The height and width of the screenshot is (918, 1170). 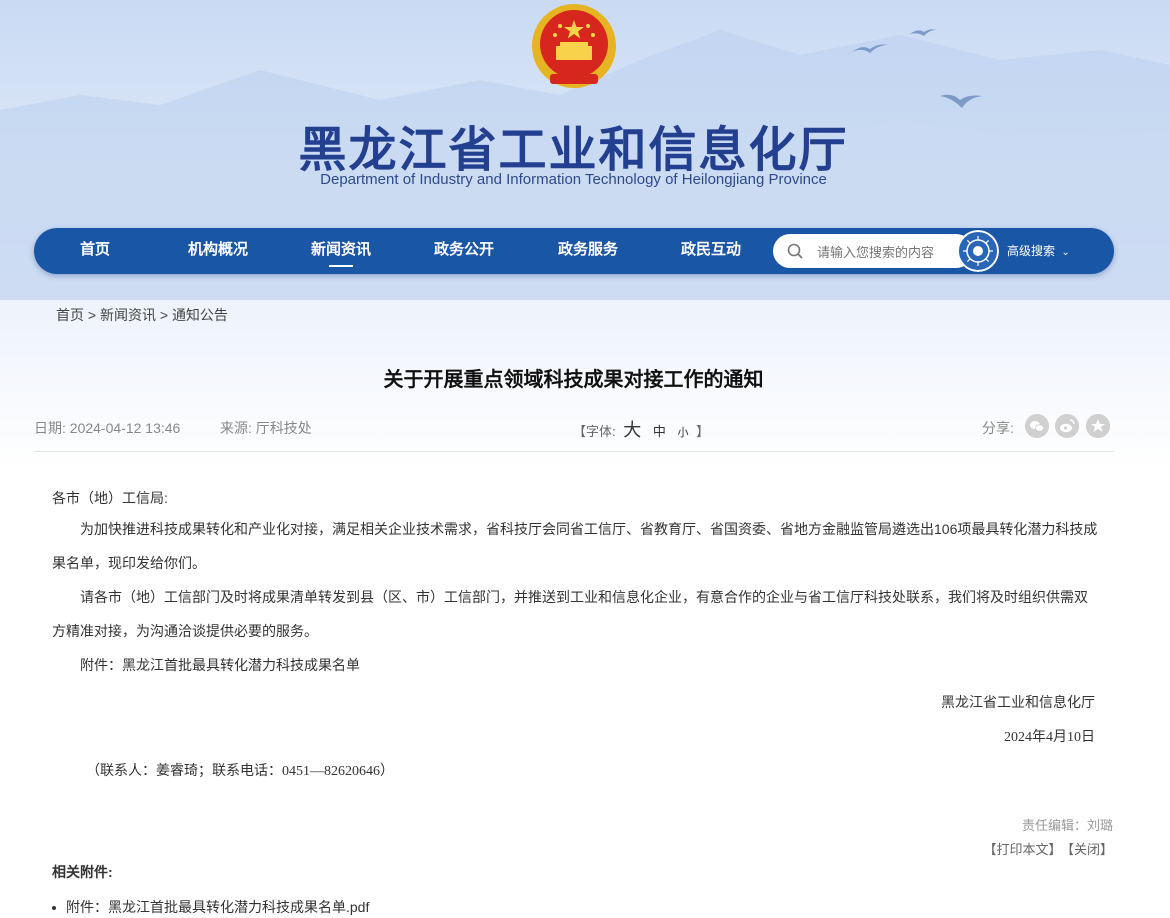 What do you see at coordinates (1018, 703) in the screenshot?
I see `signature: 黑龙江省工业和信息化厅` at bounding box center [1018, 703].